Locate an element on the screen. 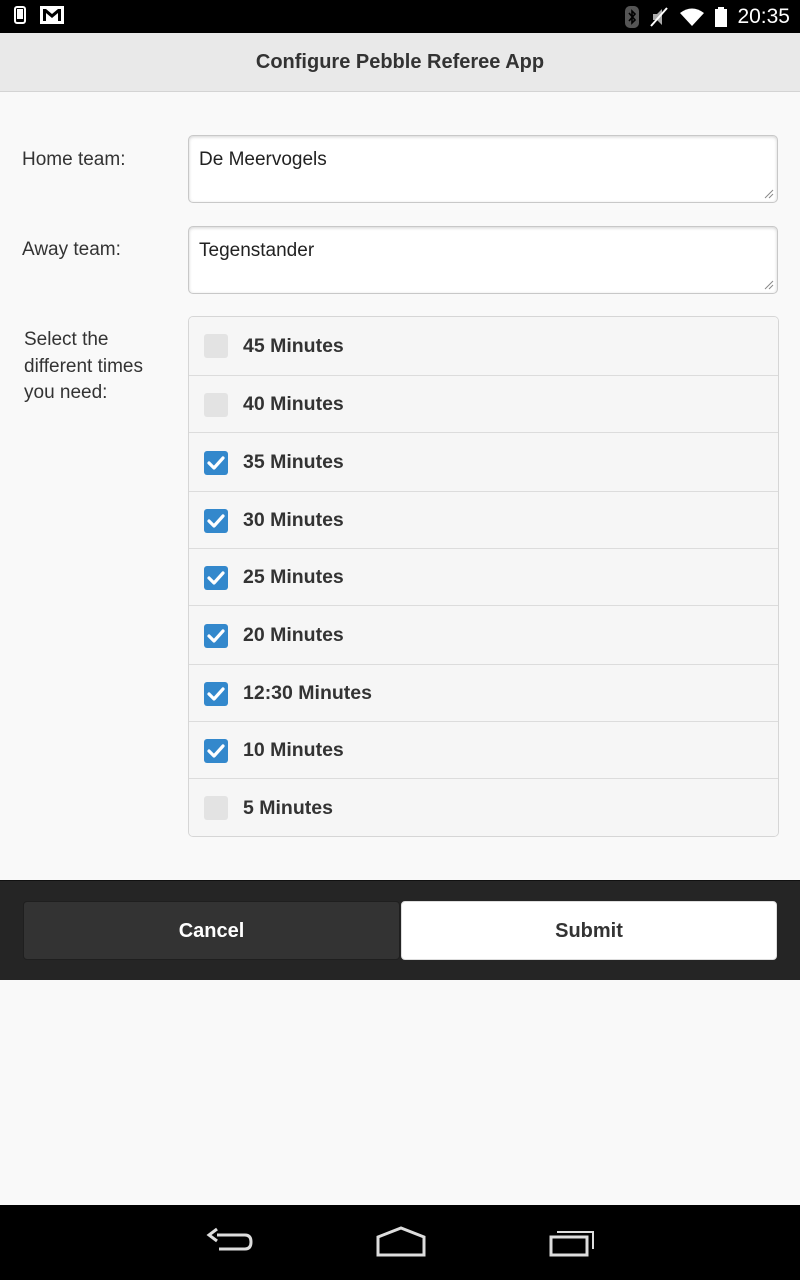  away-team-input: Tegenstander is located at coordinates (483, 260).